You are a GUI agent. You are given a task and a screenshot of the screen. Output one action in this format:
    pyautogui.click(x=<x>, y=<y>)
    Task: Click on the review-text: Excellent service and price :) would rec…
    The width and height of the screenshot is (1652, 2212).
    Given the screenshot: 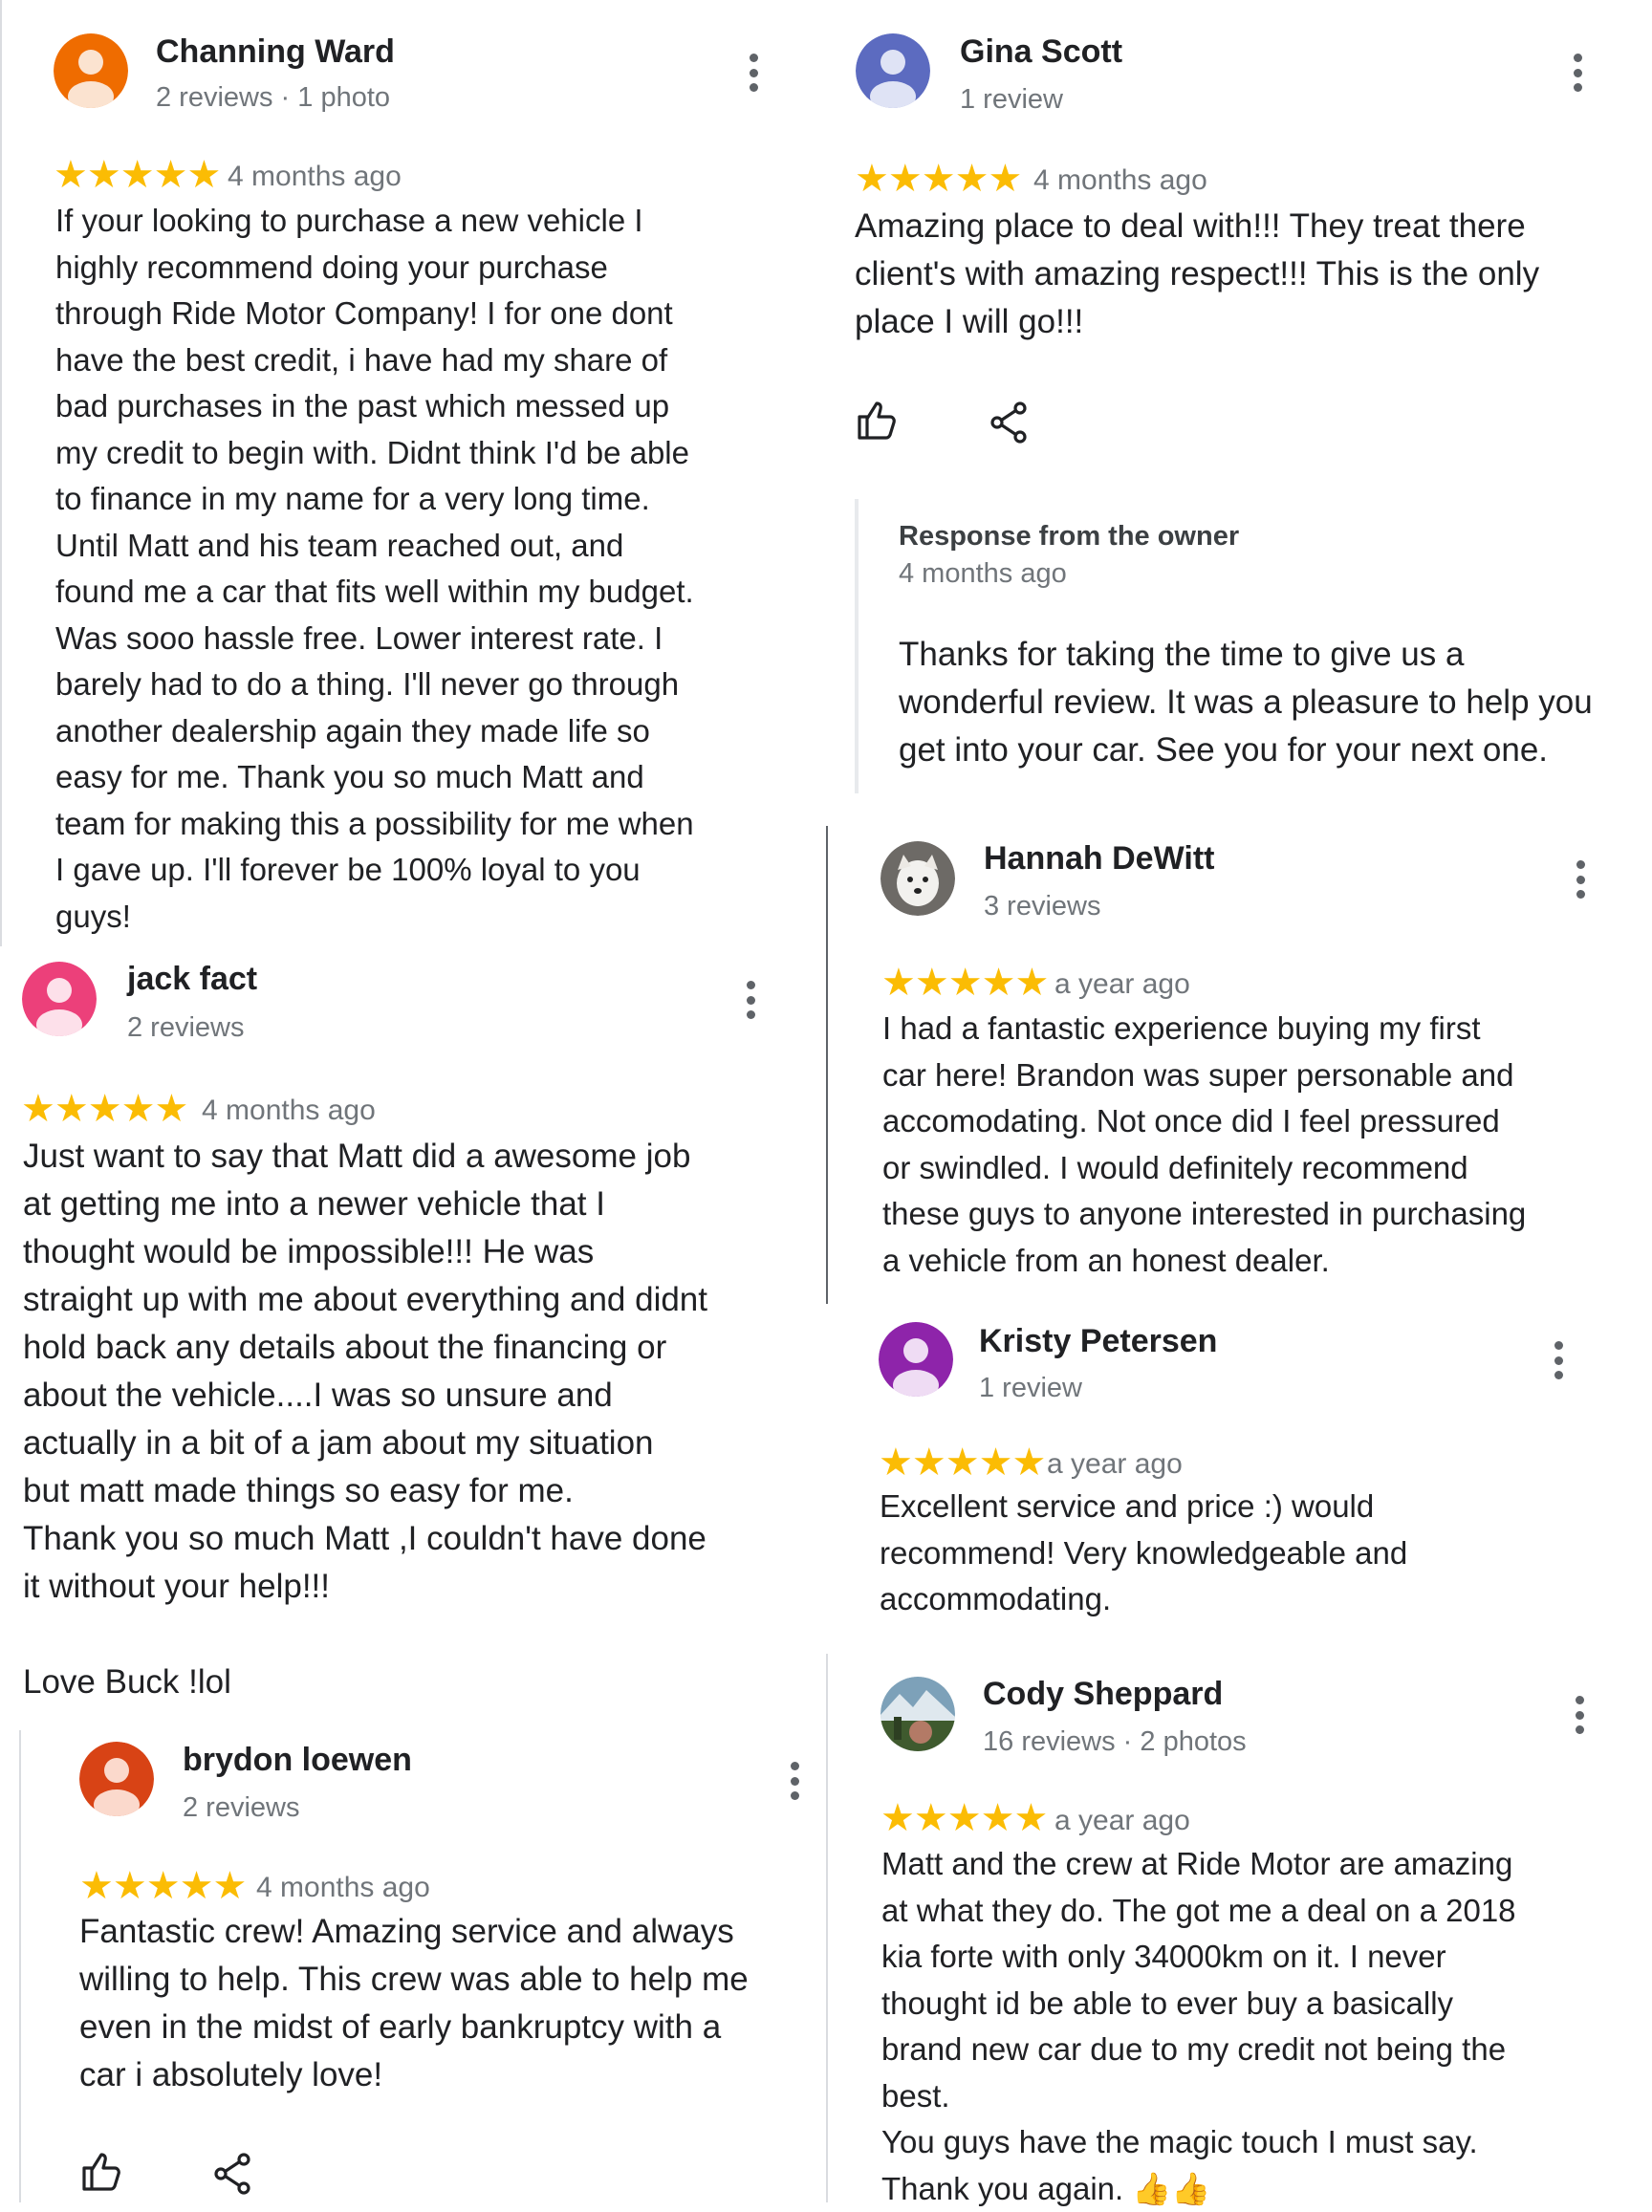 What is the action you would take?
    pyautogui.click(x=1144, y=1552)
    